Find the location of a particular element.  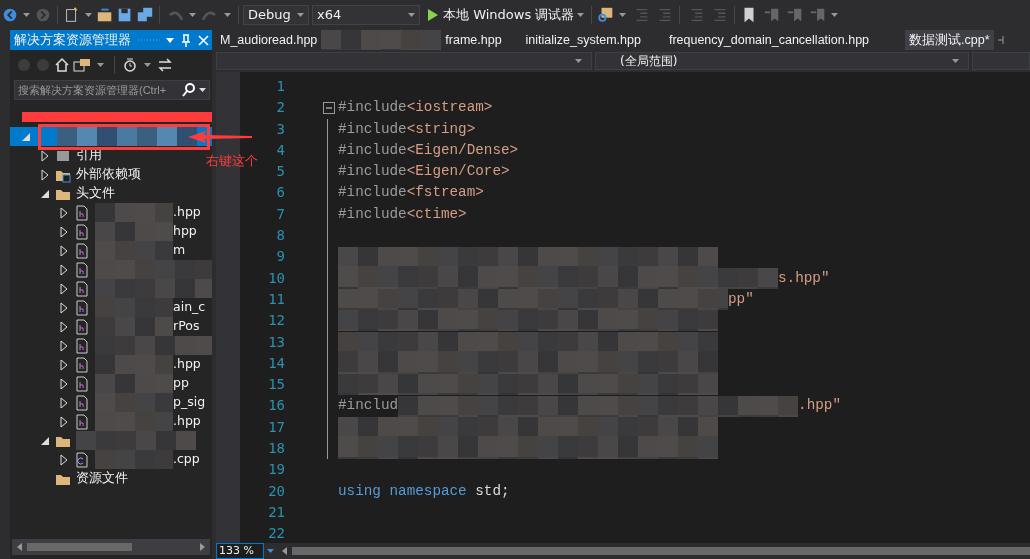

scope-dropdown: (全局范围) is located at coordinates (782, 61).